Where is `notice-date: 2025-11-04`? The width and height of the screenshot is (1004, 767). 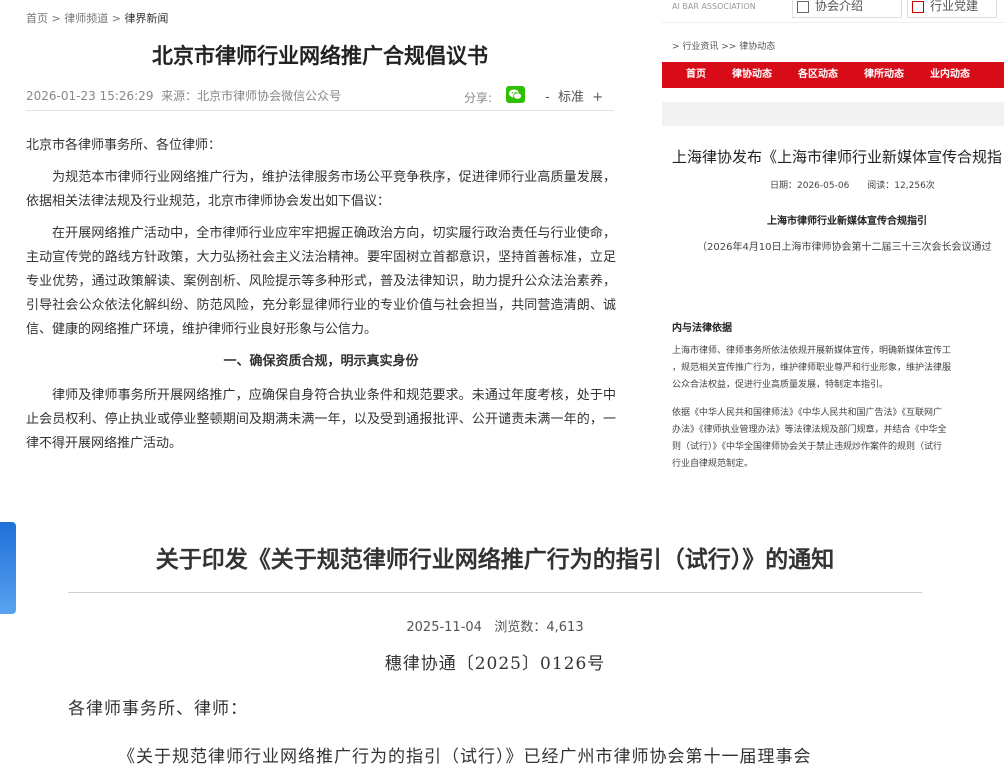
notice-date: 2025-11-04 is located at coordinates (444, 627).